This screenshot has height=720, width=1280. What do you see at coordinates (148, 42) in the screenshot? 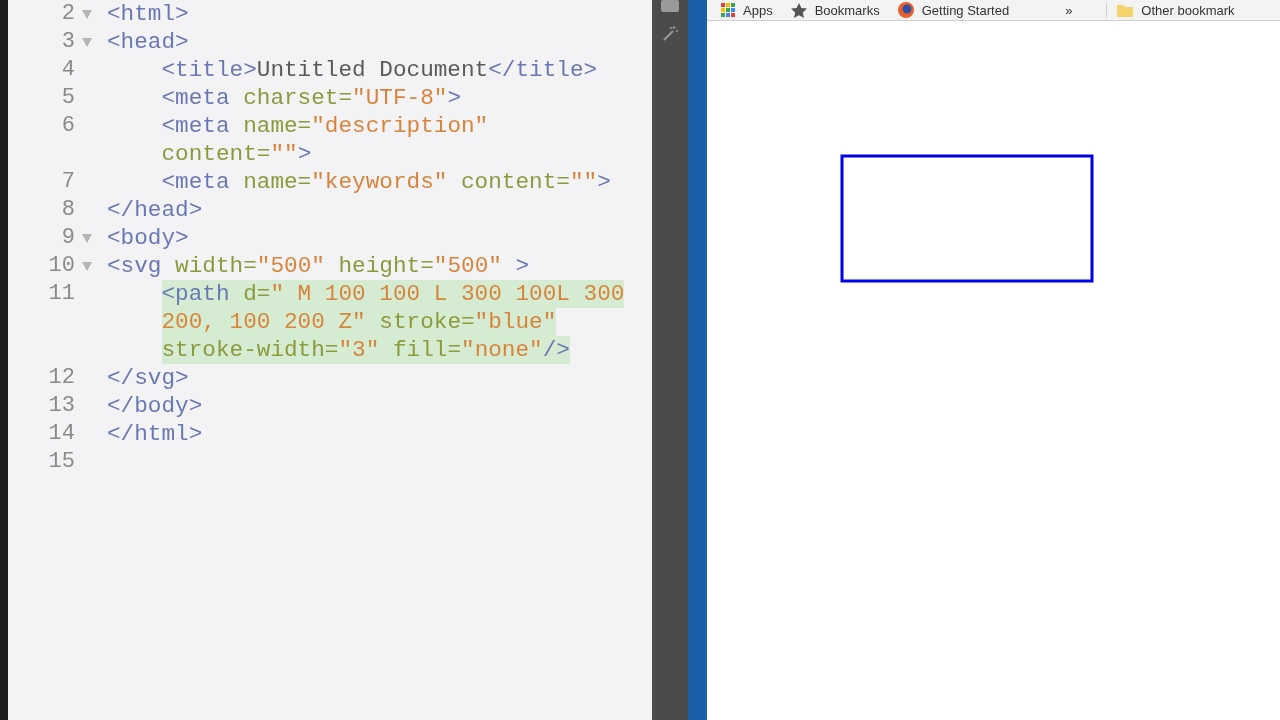
I see `code-line: <head>` at bounding box center [148, 42].